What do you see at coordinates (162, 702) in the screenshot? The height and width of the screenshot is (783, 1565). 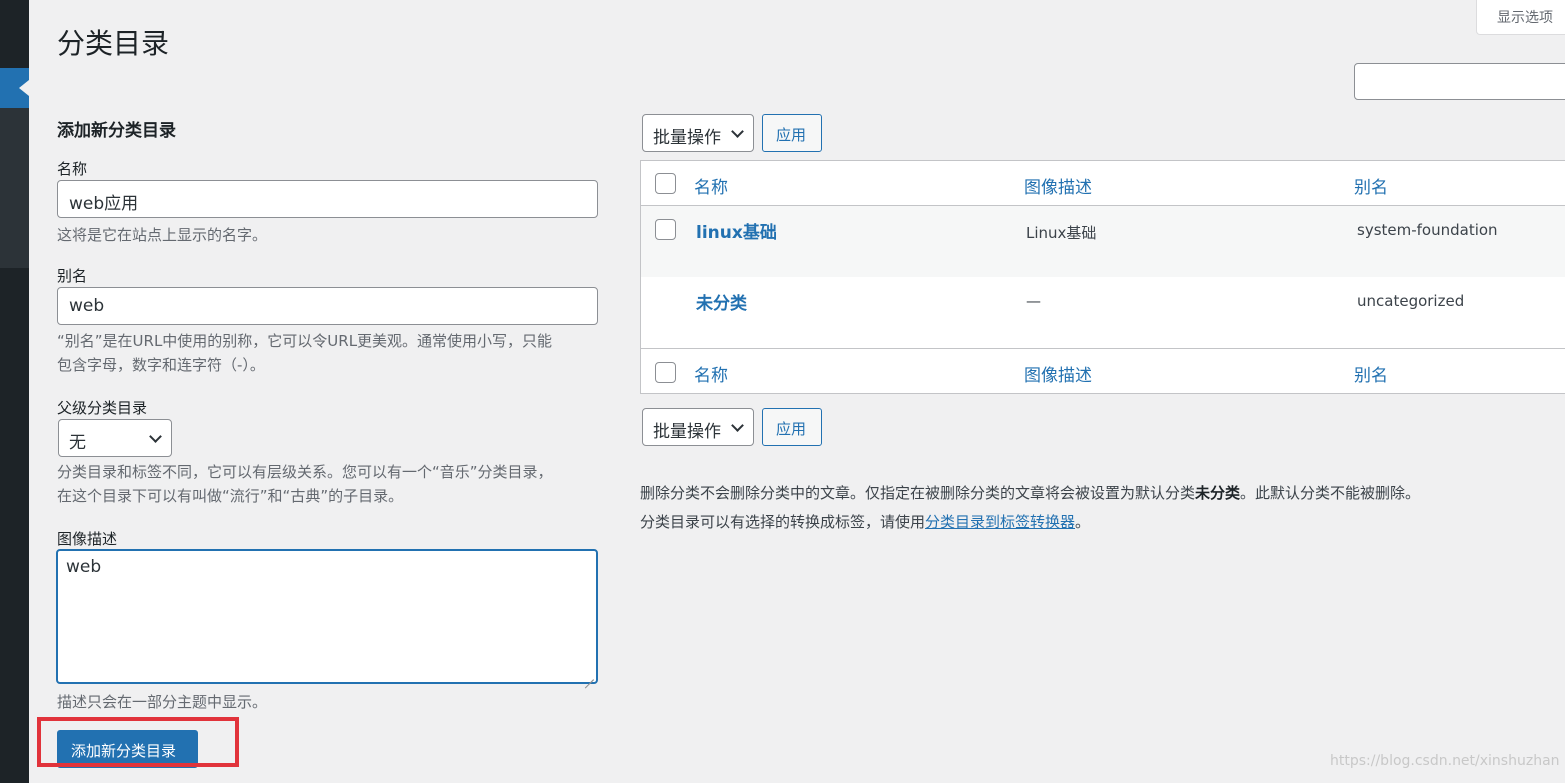 I see `description-help: 描述只会在一部分主题中显示。` at bounding box center [162, 702].